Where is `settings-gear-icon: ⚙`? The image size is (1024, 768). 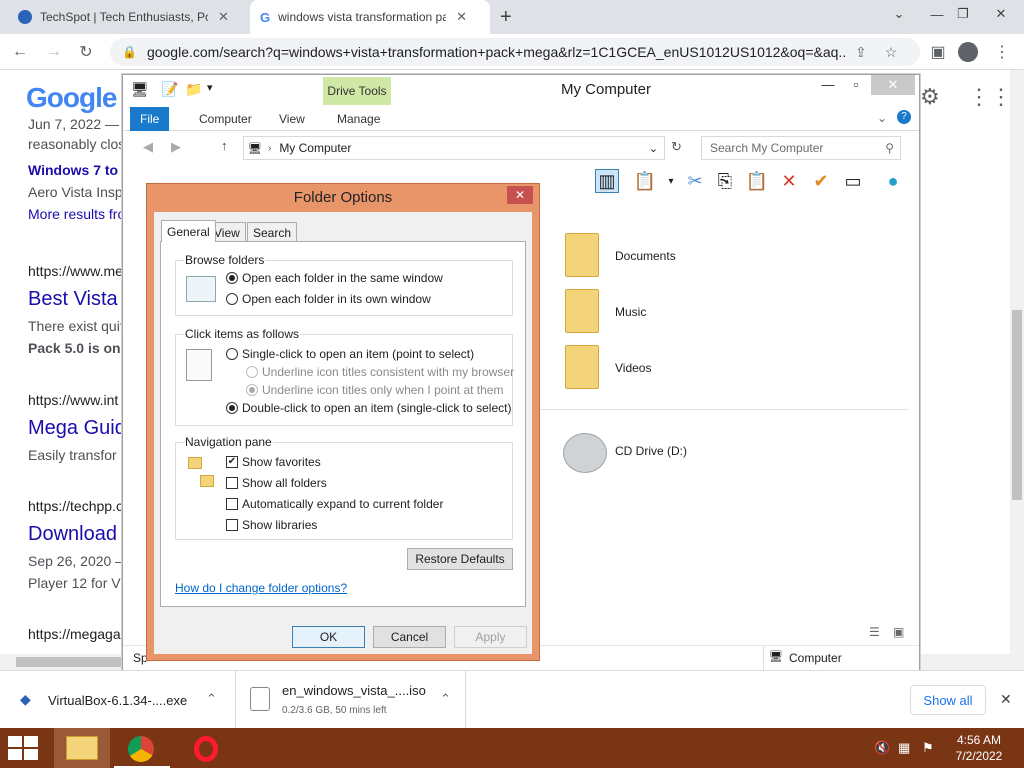 settings-gear-icon: ⚙ is located at coordinates (930, 97).